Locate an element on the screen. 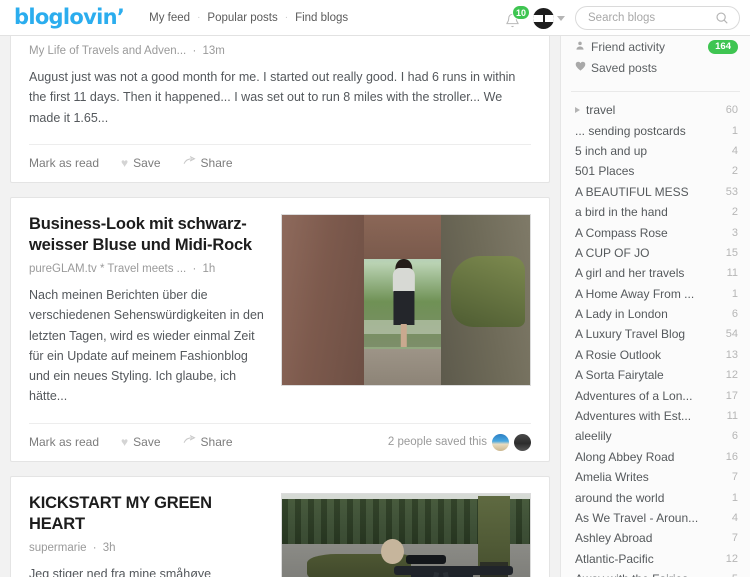 The height and width of the screenshot is (577, 750). post-image-archway is located at coordinates (406, 299).